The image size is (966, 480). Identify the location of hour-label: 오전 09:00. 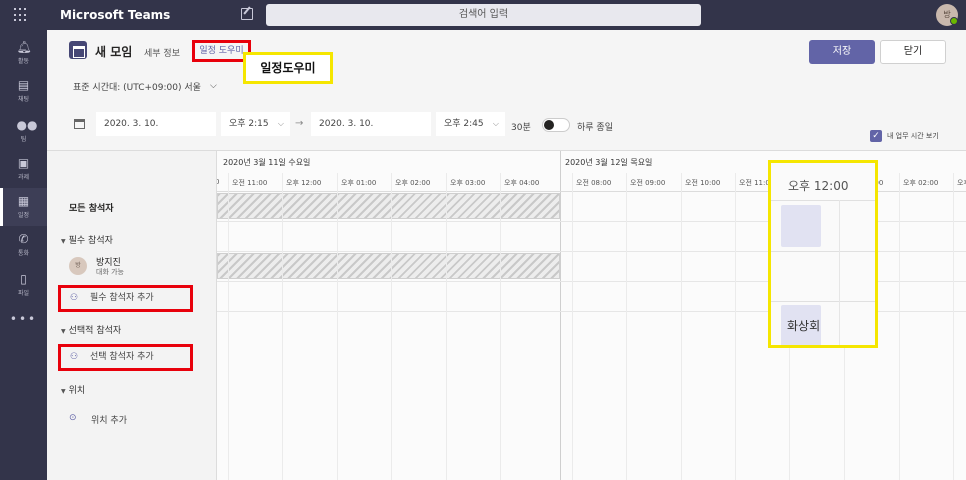
(648, 183).